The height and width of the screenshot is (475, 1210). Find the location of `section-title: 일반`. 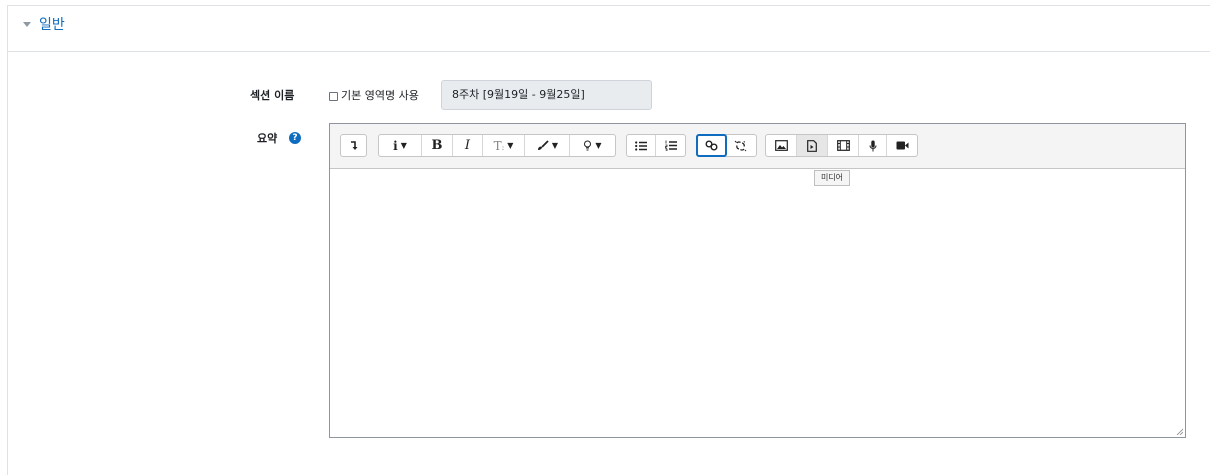

section-title: 일반 is located at coordinates (52, 25).